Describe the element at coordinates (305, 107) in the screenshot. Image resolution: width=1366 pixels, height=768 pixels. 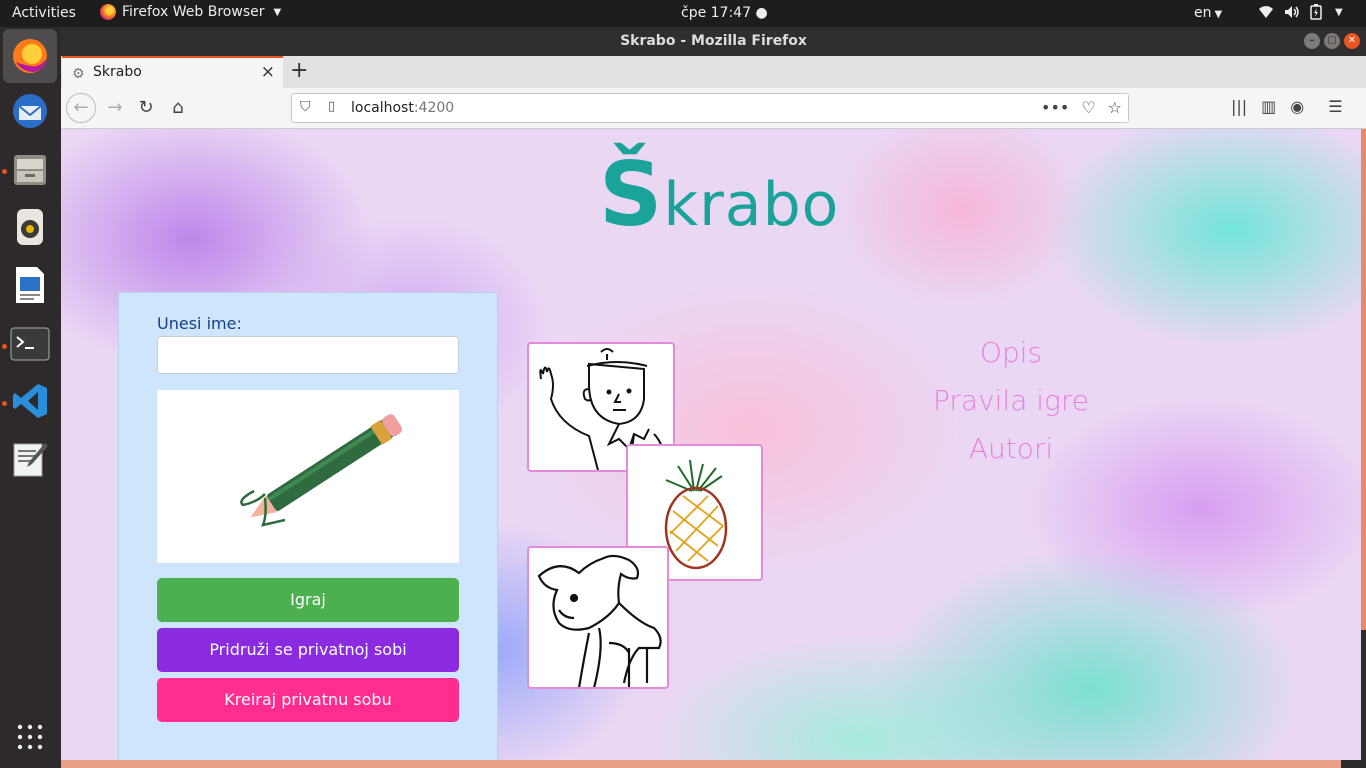
I see `shield-icon: ⛉` at that location.